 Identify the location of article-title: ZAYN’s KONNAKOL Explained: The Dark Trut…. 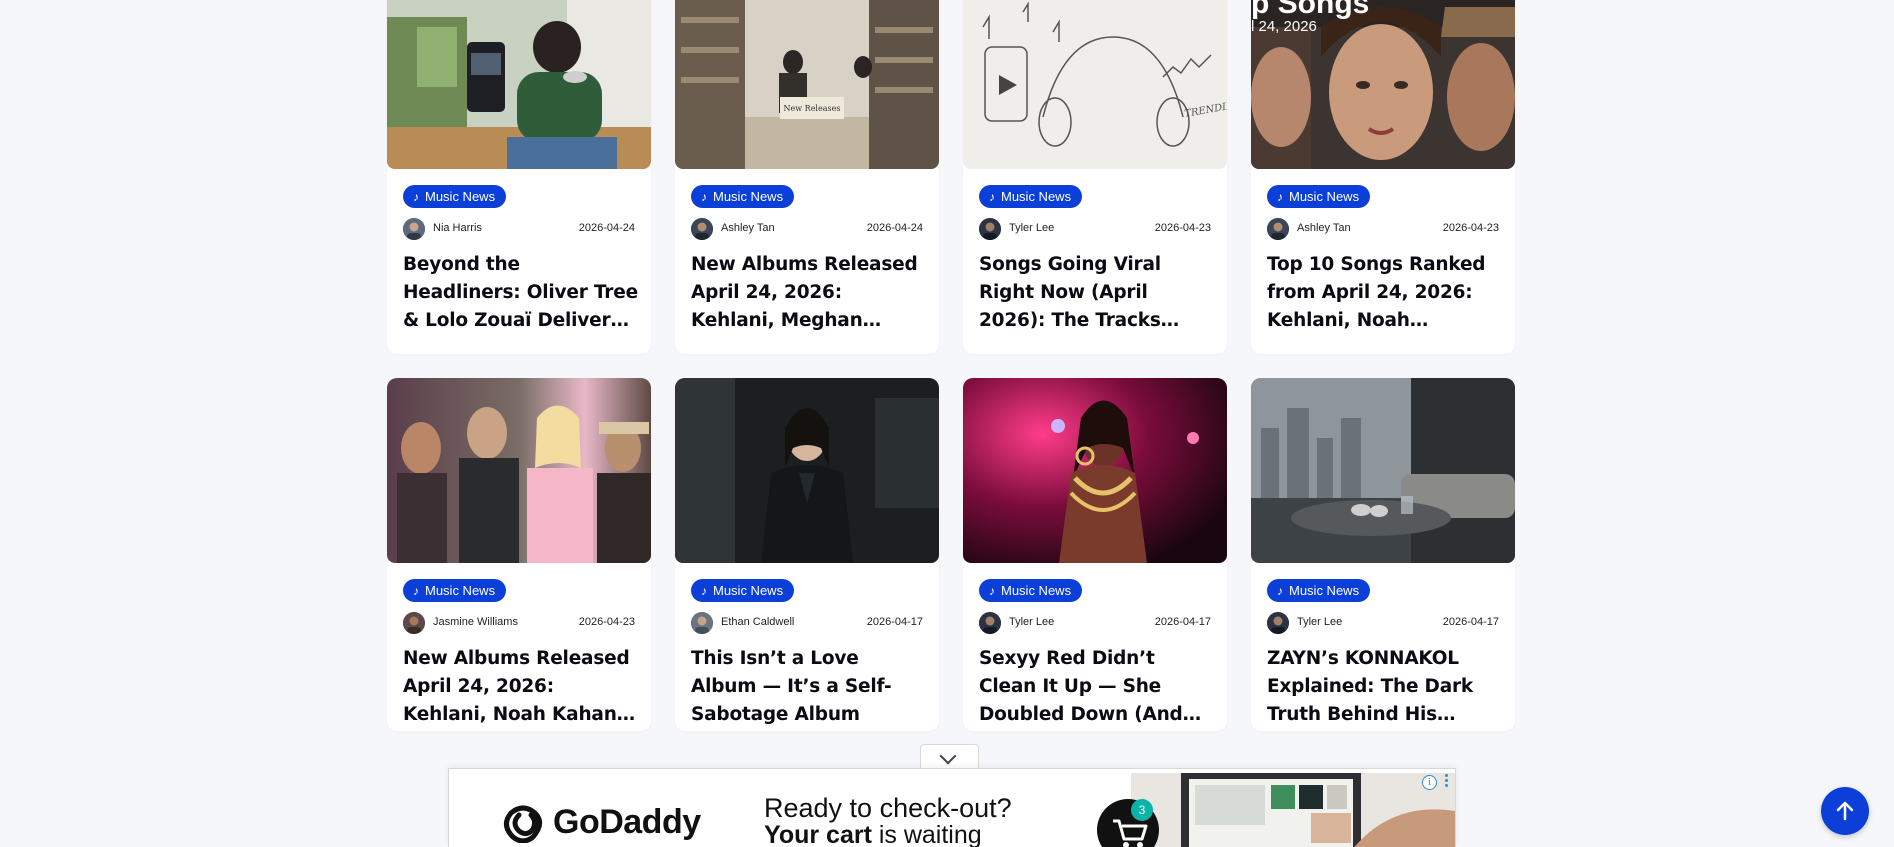
(1385, 687).